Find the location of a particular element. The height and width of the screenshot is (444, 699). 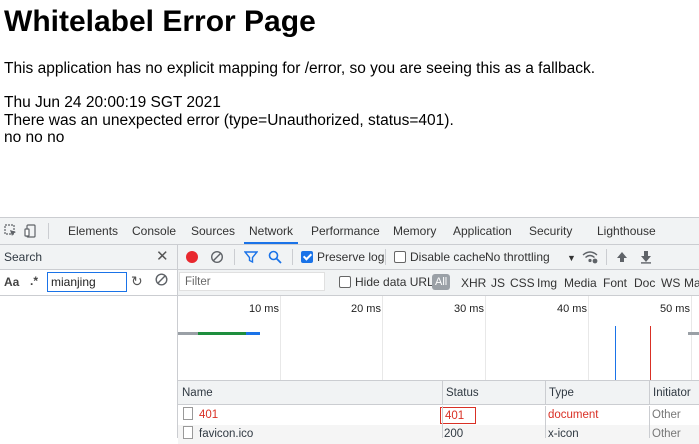

hide-data-urls-checkbox: Hide data URLs is located at coordinates (389, 282).